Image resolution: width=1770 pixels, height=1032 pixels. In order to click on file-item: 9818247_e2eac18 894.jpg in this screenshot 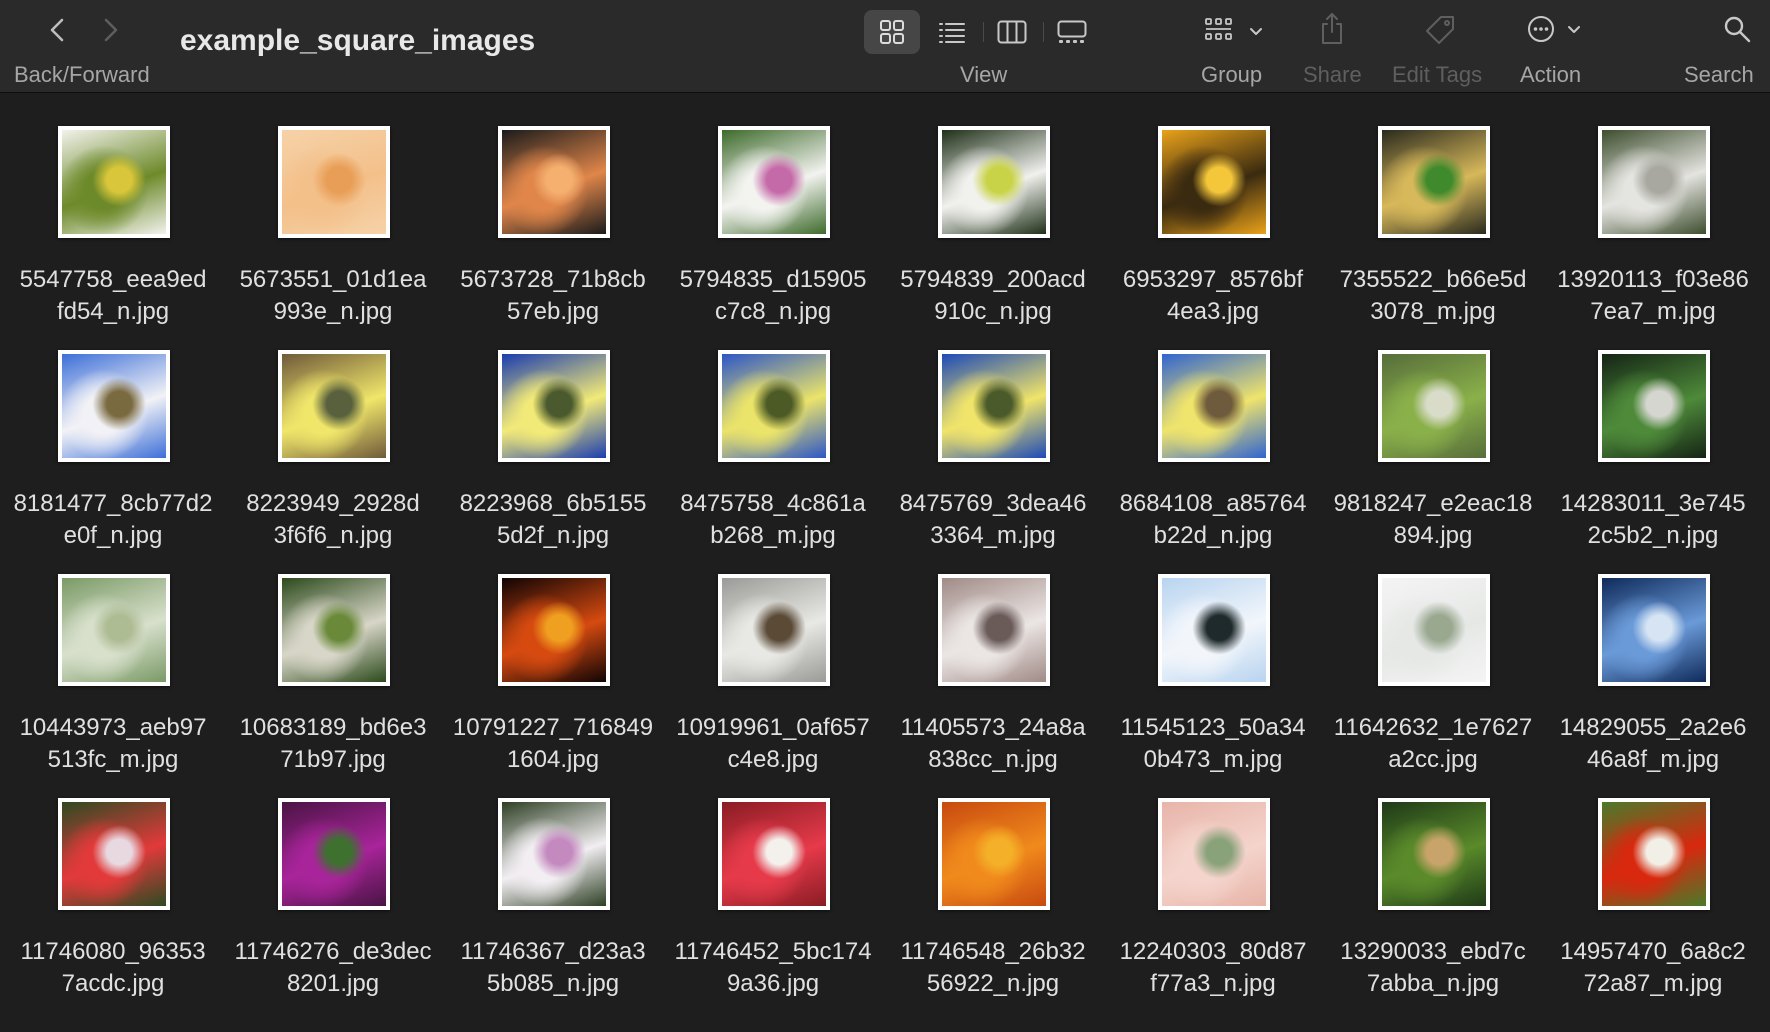, I will do `click(1433, 433)`.